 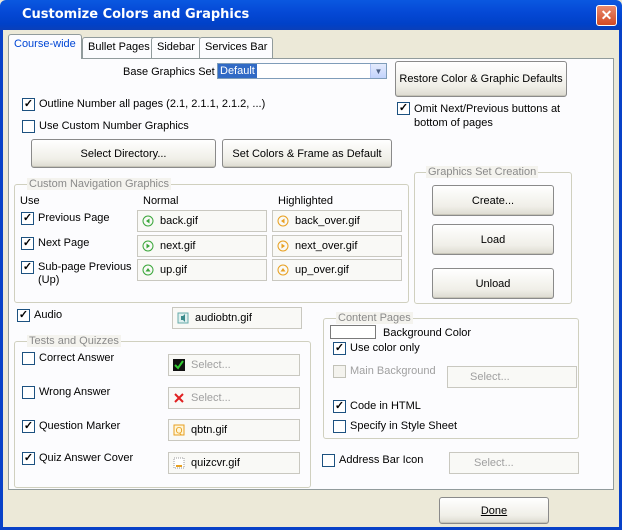 What do you see at coordinates (493, 239) in the screenshot?
I see `load-button: Load` at bounding box center [493, 239].